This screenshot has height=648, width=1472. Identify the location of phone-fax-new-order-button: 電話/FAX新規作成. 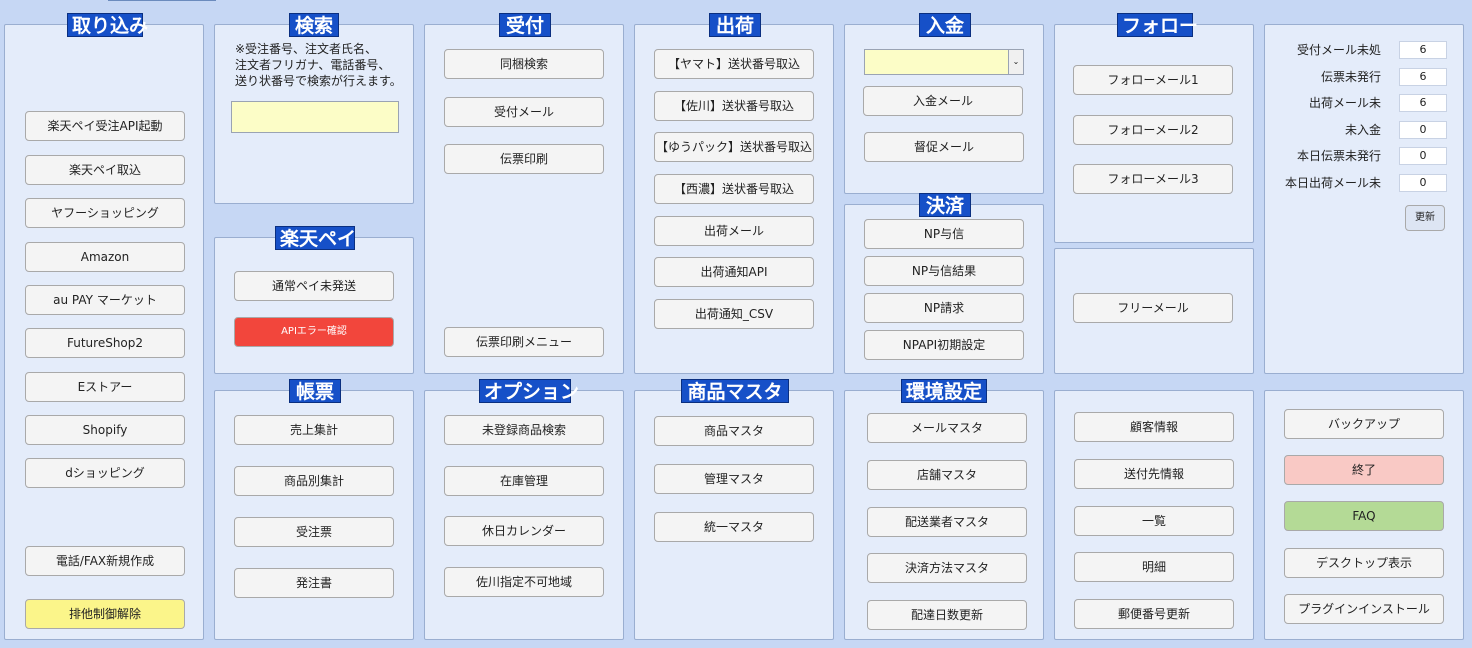
(105, 561).